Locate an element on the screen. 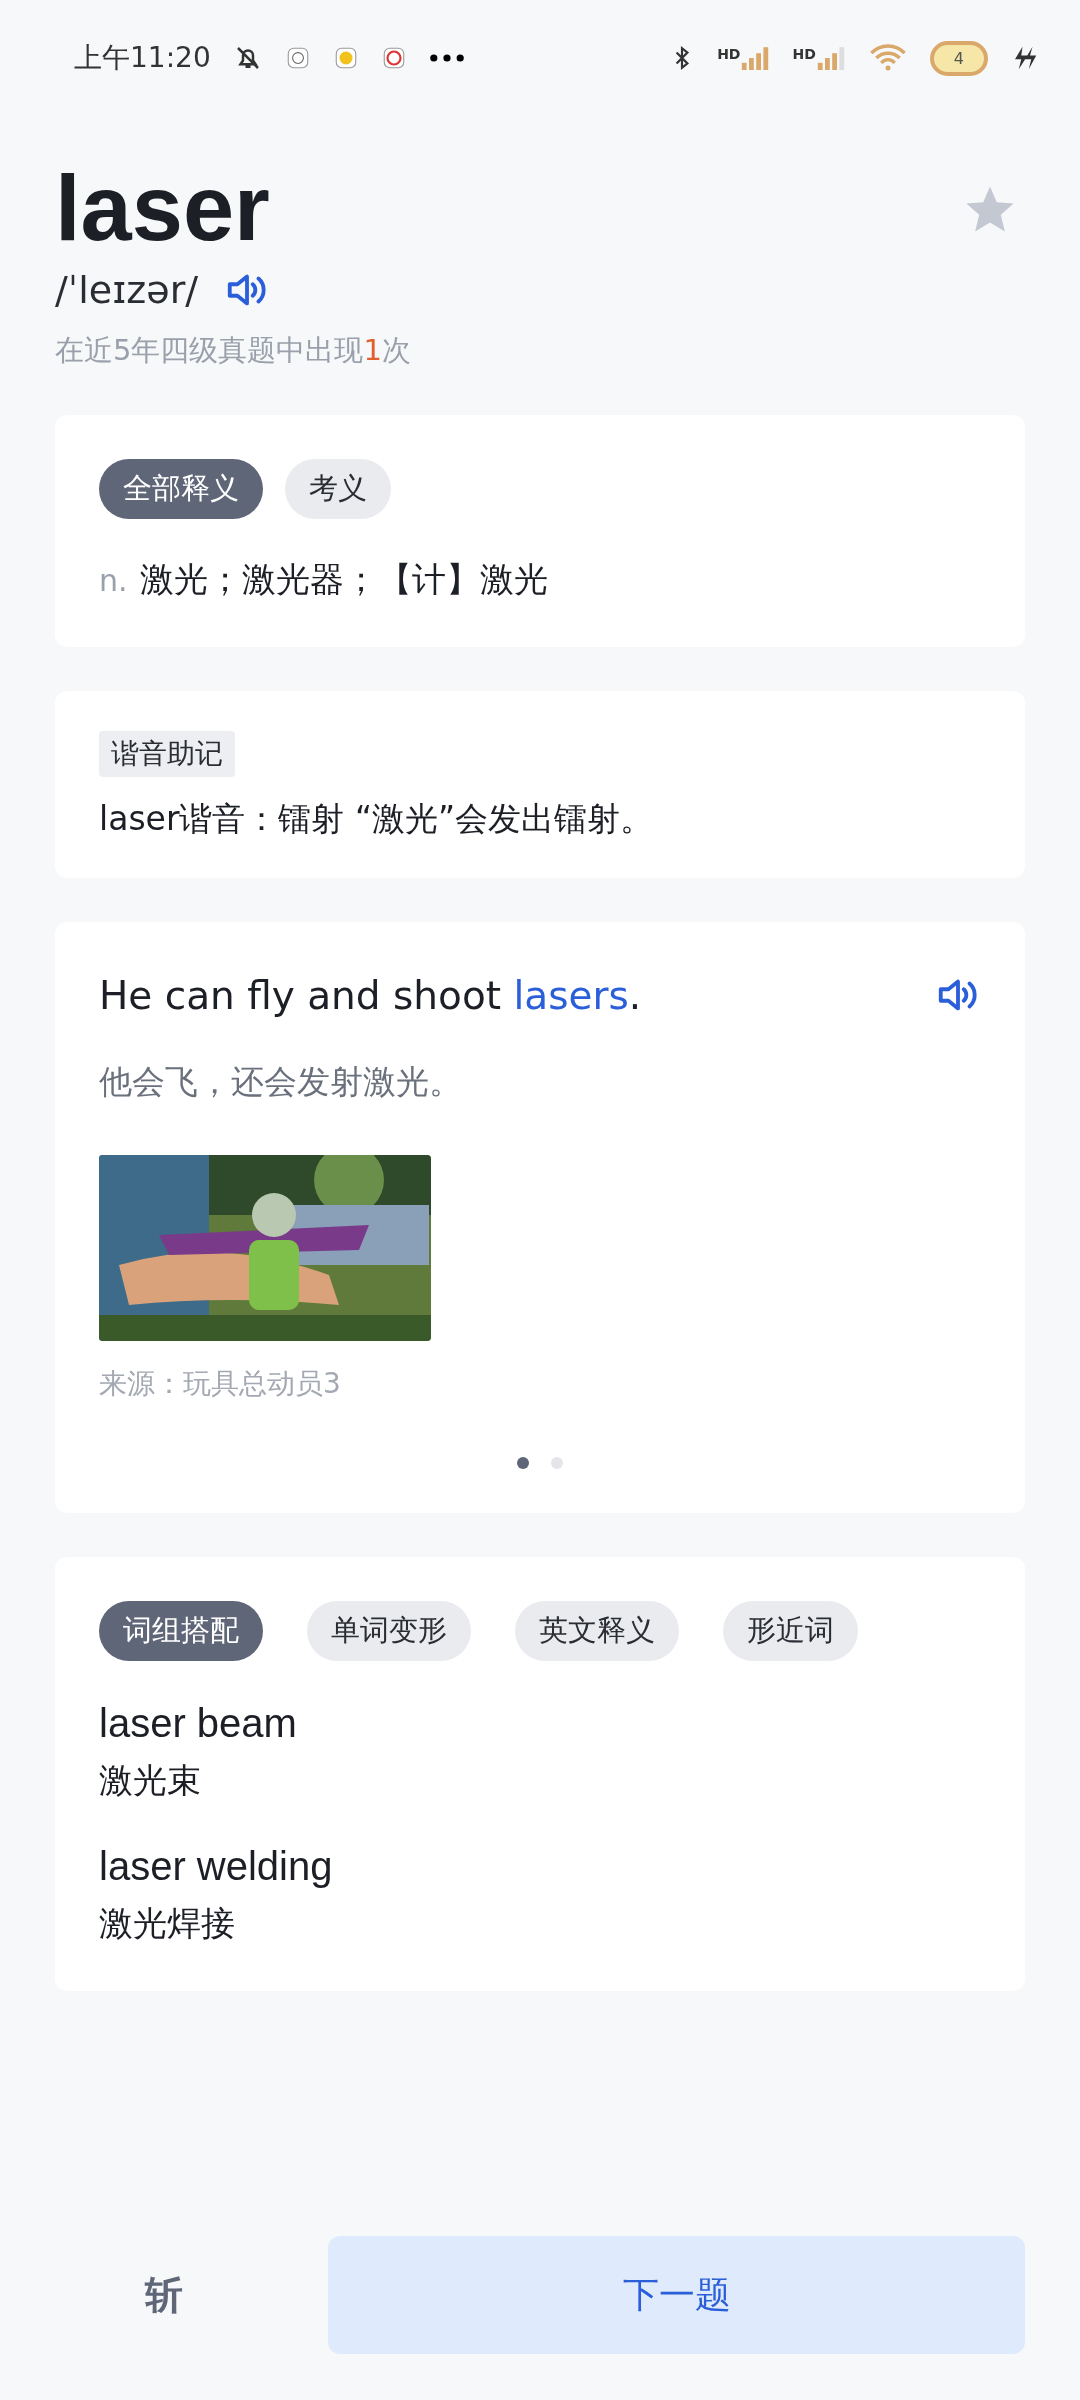 Image resolution: width=1080 pixels, height=2400 pixels. phrase-text: laser welding is located at coordinates (216, 1867).